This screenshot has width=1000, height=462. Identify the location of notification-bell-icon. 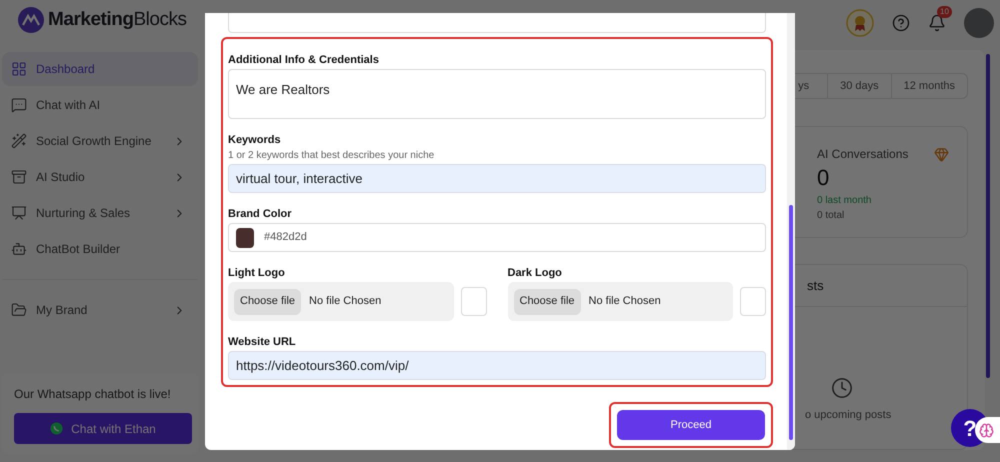
(937, 23).